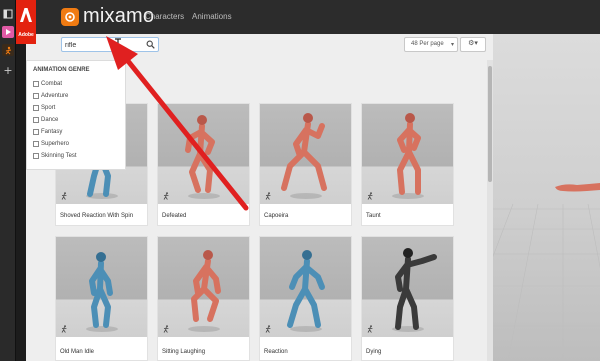 The height and width of the screenshot is (361, 600). Describe the element at coordinates (8, 180) in the screenshot. I see `left-rail: +` at that location.